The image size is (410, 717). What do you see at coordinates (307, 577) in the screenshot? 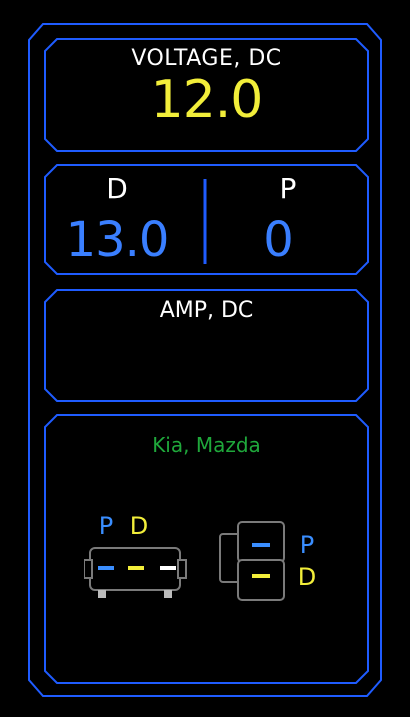
I see `right-connector-d-label: D` at bounding box center [307, 577].